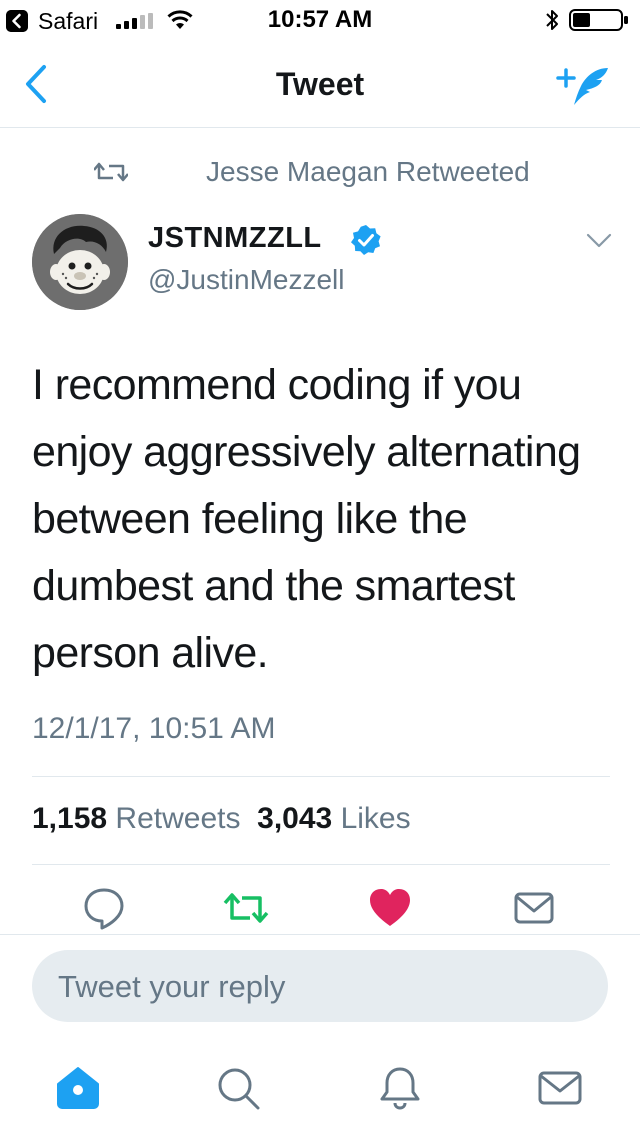 The width and height of the screenshot is (640, 1136). What do you see at coordinates (306, 452) in the screenshot?
I see `tweet-text-line: enjoy aggressively alternating` at bounding box center [306, 452].